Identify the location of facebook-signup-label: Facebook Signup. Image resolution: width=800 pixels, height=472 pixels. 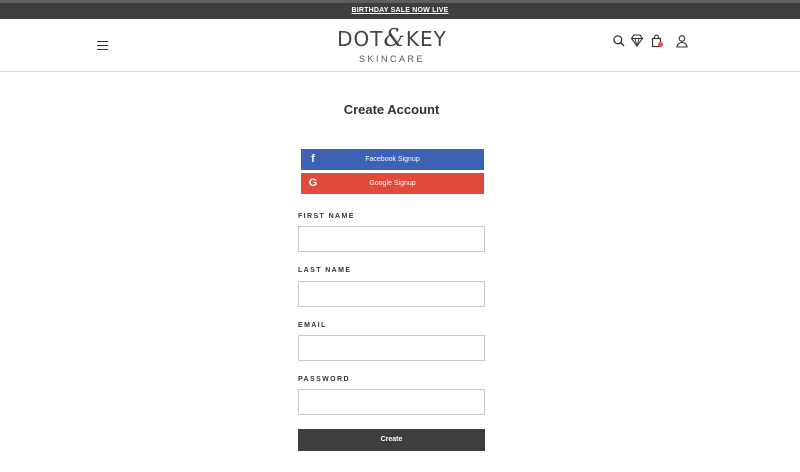
(392, 159).